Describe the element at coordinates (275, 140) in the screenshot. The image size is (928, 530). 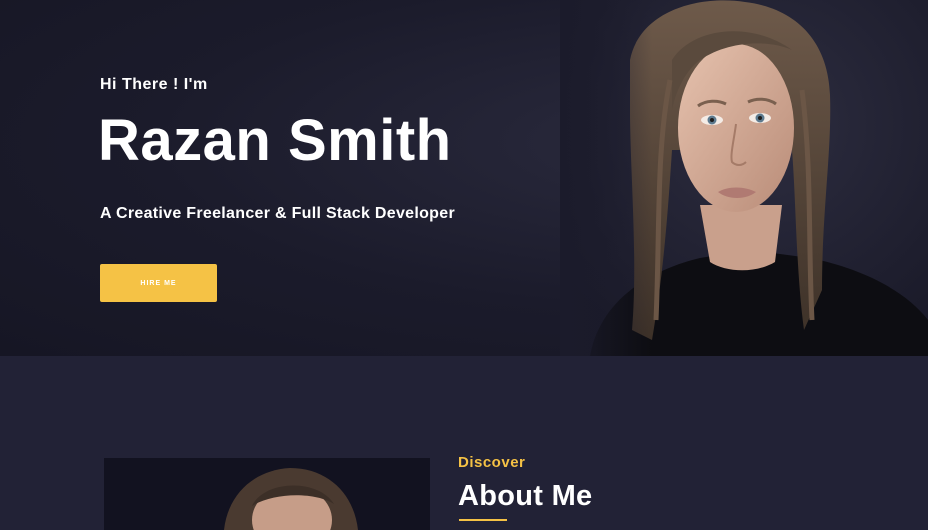
I see `hero-name-heading: Razan Smith` at that location.